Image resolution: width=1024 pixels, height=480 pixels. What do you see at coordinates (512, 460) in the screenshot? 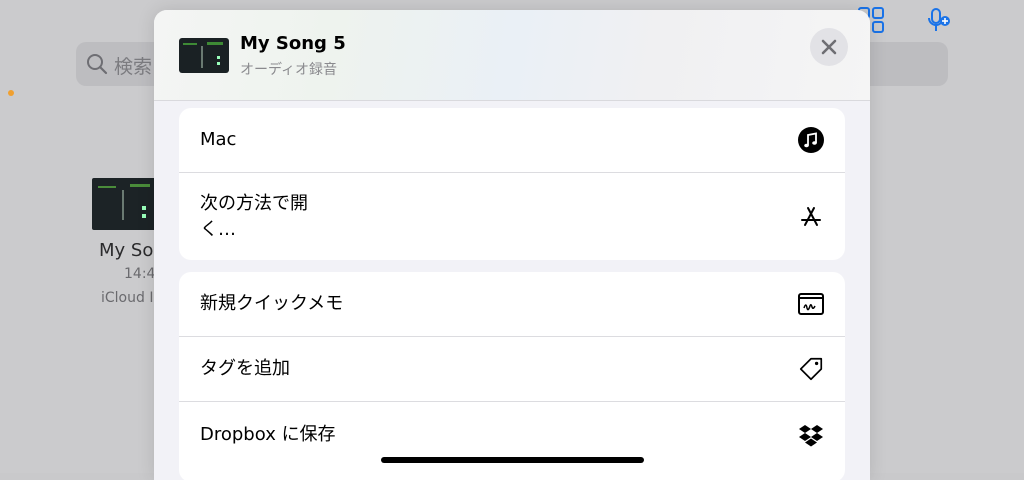
I see `home-indicator` at bounding box center [512, 460].